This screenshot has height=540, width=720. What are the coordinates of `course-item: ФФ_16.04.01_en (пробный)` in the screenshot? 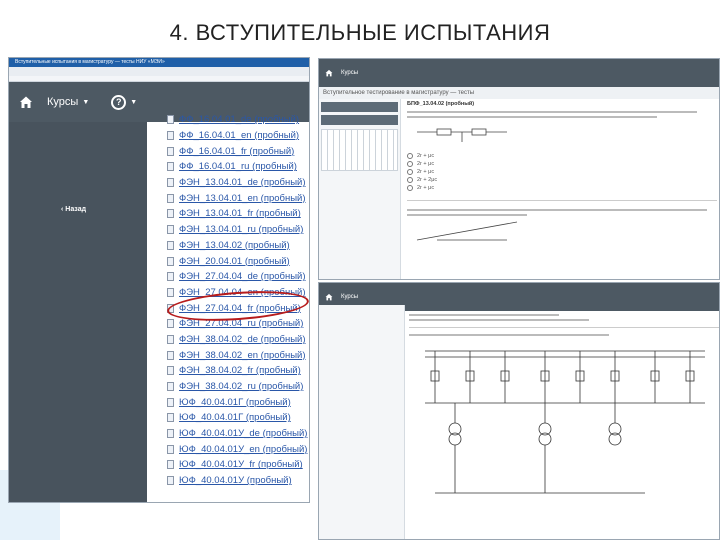 It's located at (237, 136).